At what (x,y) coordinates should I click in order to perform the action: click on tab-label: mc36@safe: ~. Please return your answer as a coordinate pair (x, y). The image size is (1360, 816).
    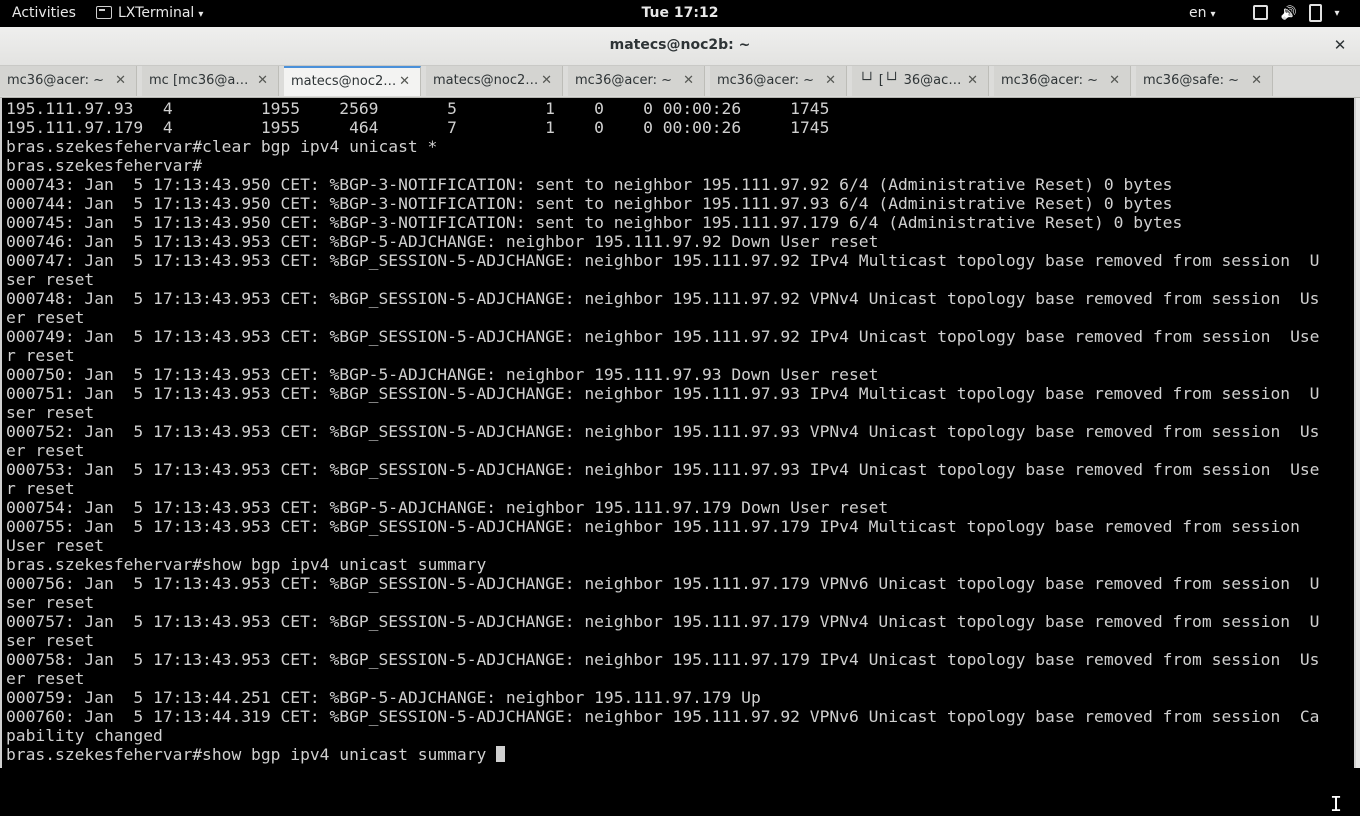
    Looking at the image, I should click on (1191, 80).